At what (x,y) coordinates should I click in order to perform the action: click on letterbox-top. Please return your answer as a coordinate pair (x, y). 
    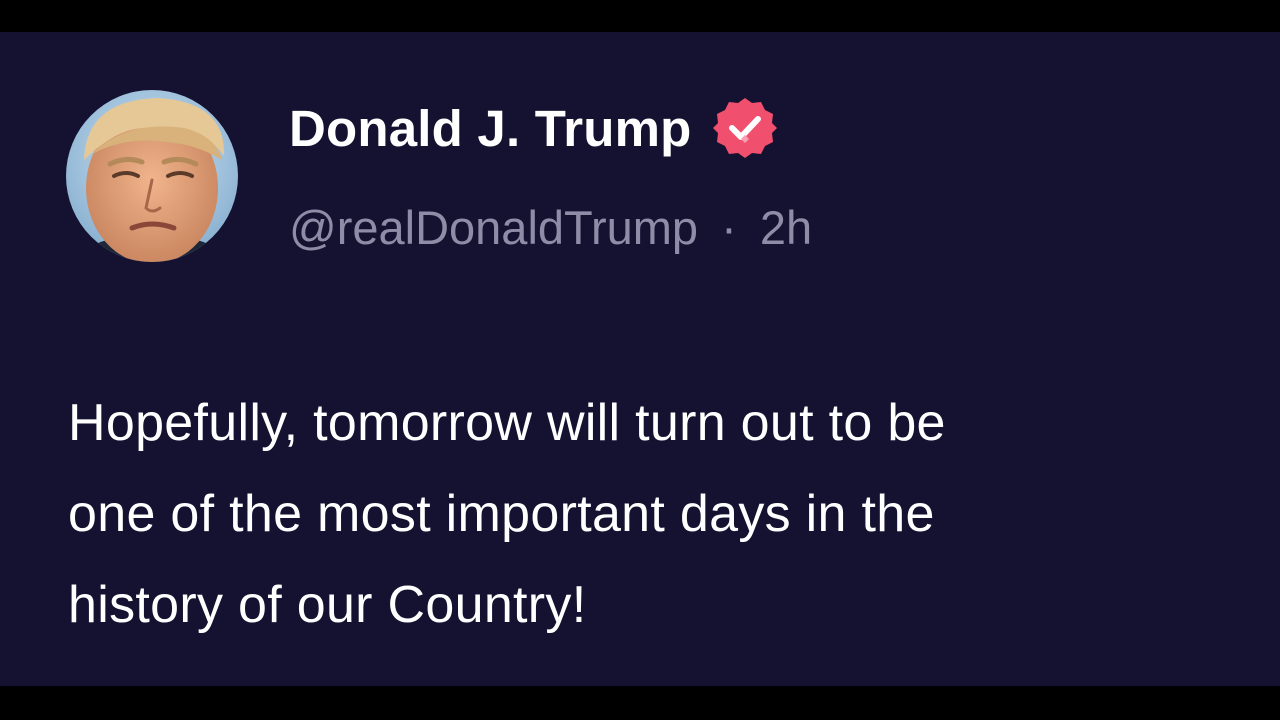
    Looking at the image, I should click on (640, 16).